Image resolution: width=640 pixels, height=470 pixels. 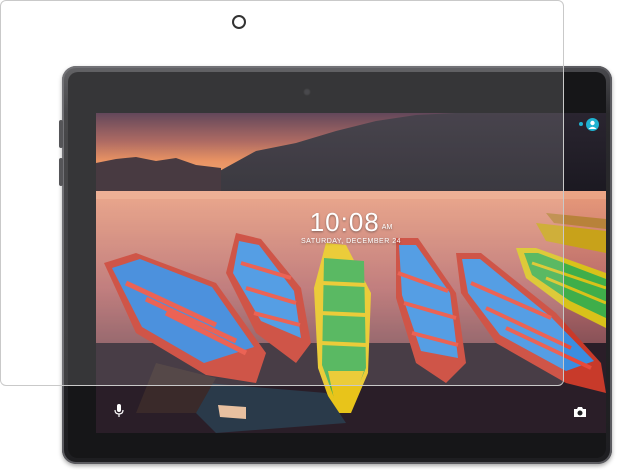 What do you see at coordinates (119, 411) in the screenshot?
I see `microphone-icon` at bounding box center [119, 411].